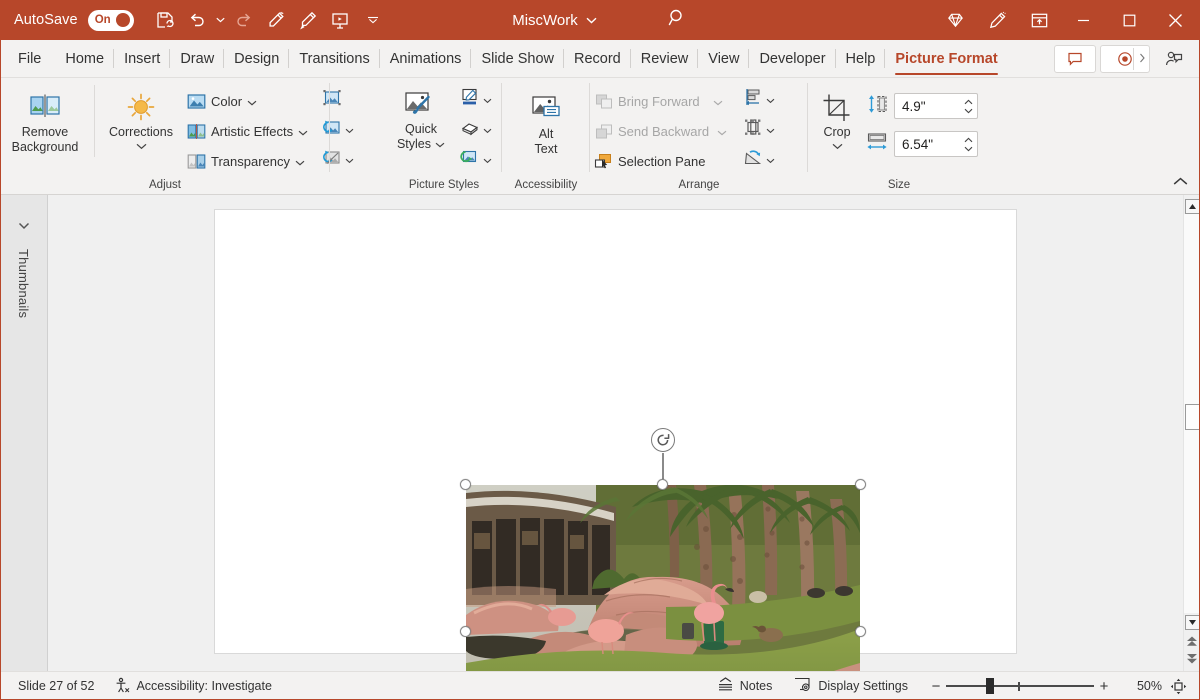  What do you see at coordinates (476, 160) in the screenshot?
I see `picture-layout-button` at bounding box center [476, 160].